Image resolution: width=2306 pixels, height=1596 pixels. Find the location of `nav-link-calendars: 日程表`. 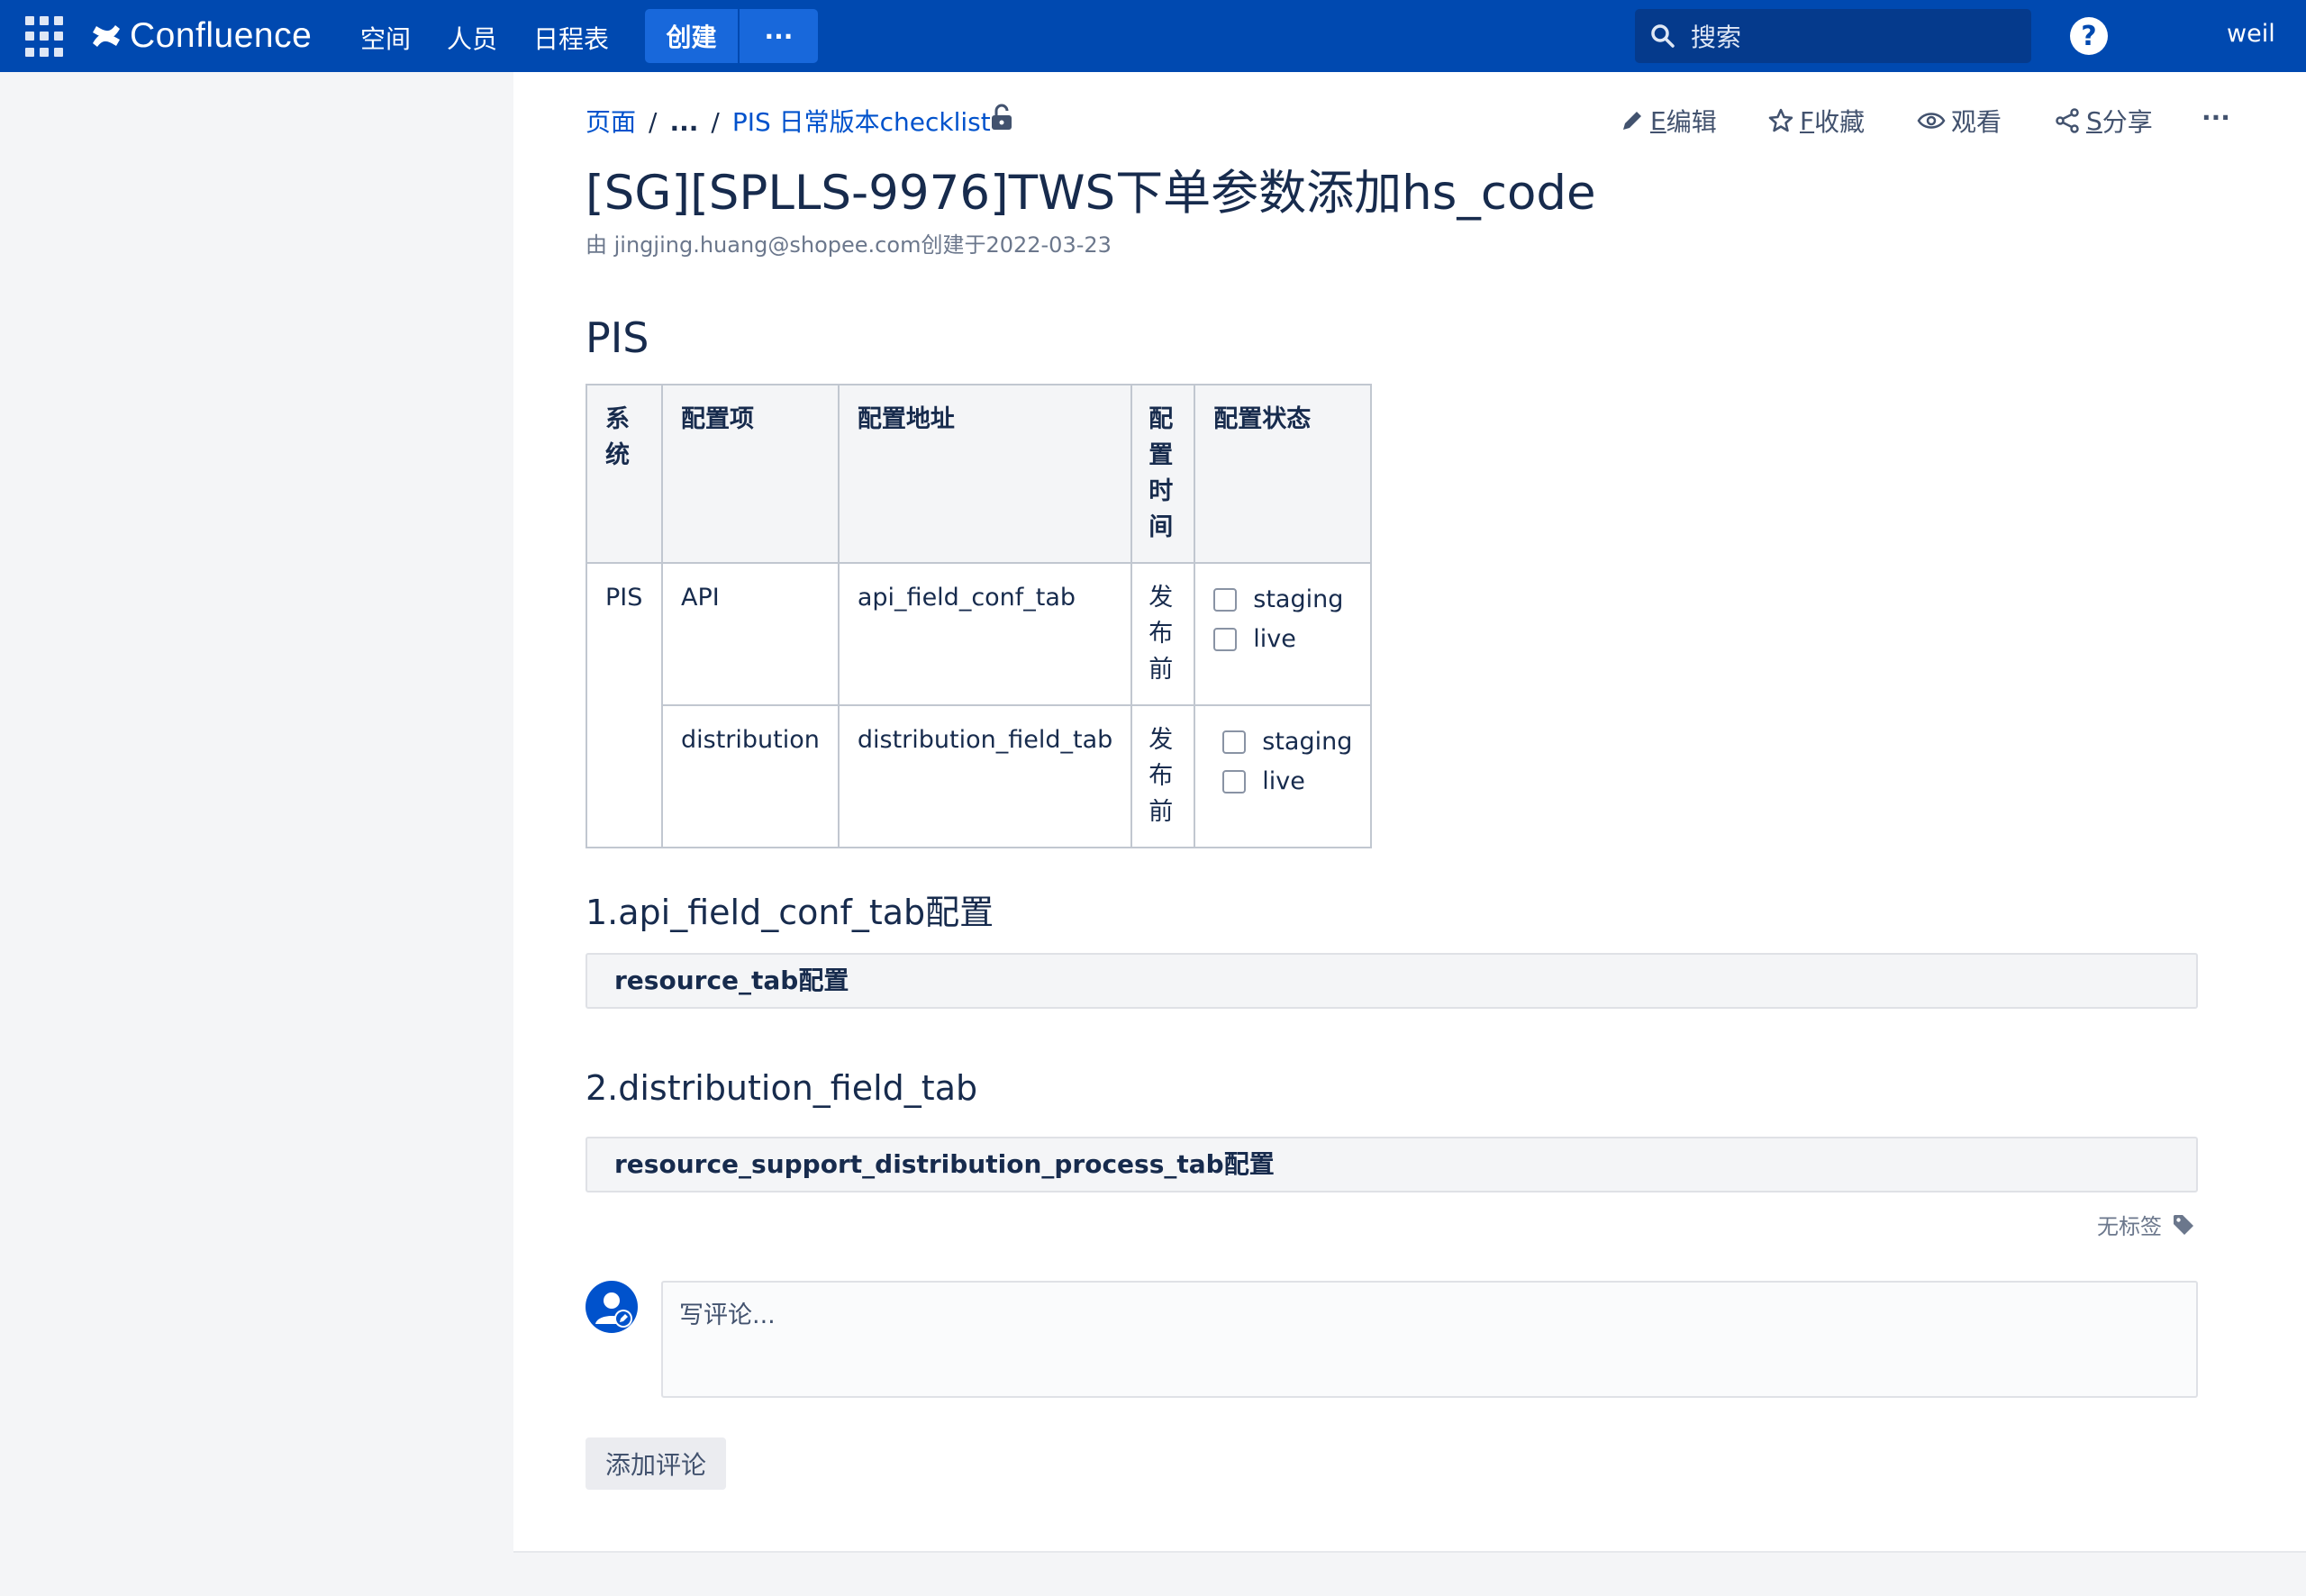

nav-link-calendars: 日程表 is located at coordinates (571, 38).